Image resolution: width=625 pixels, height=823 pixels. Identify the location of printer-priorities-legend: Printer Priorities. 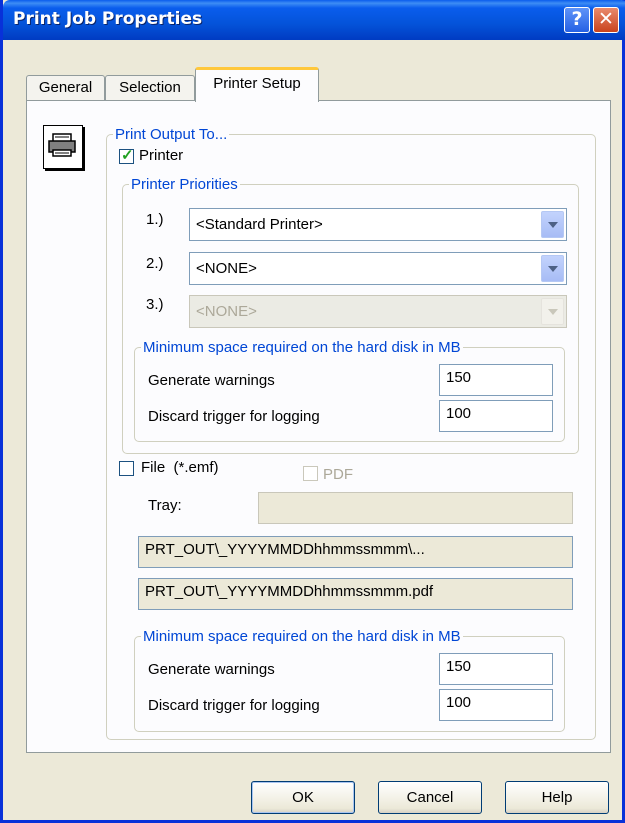
(184, 184).